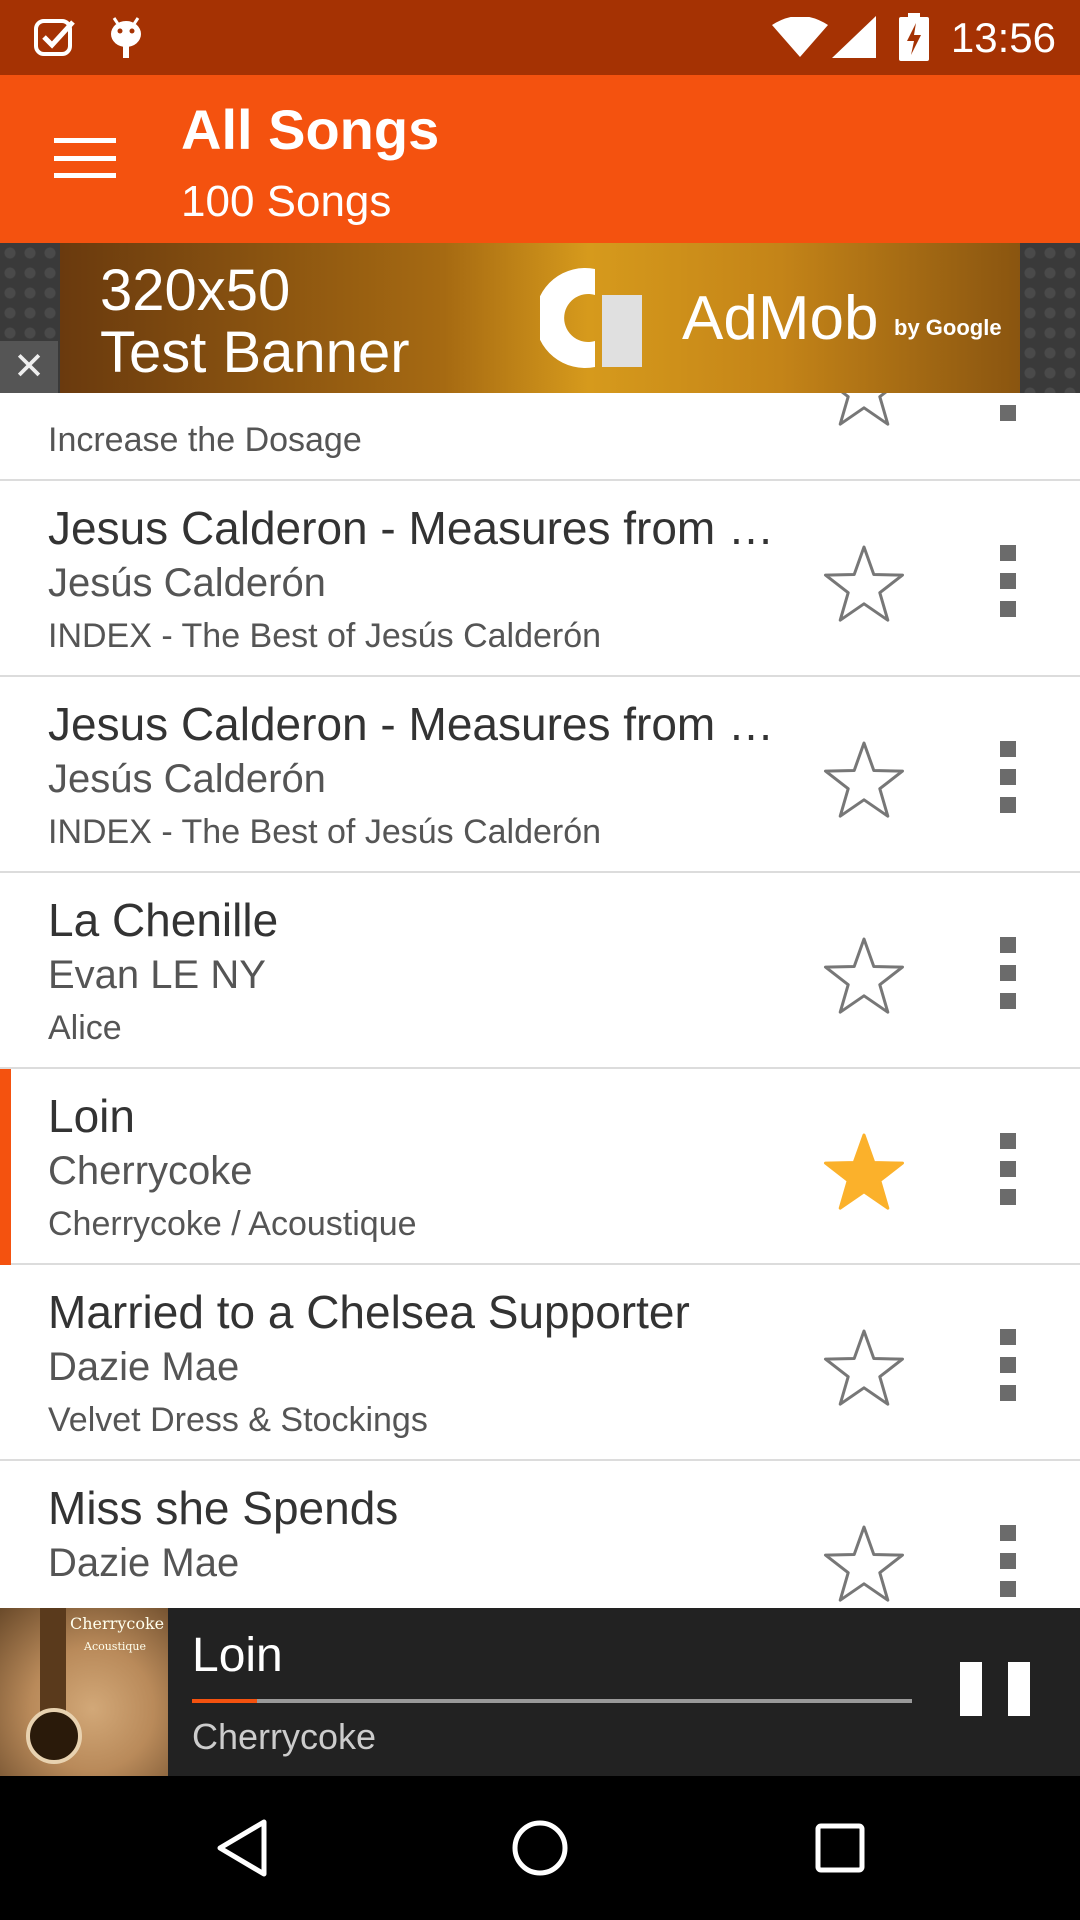 The width and height of the screenshot is (1080, 1920). I want to click on song-title: La Chenille, so click(163, 920).